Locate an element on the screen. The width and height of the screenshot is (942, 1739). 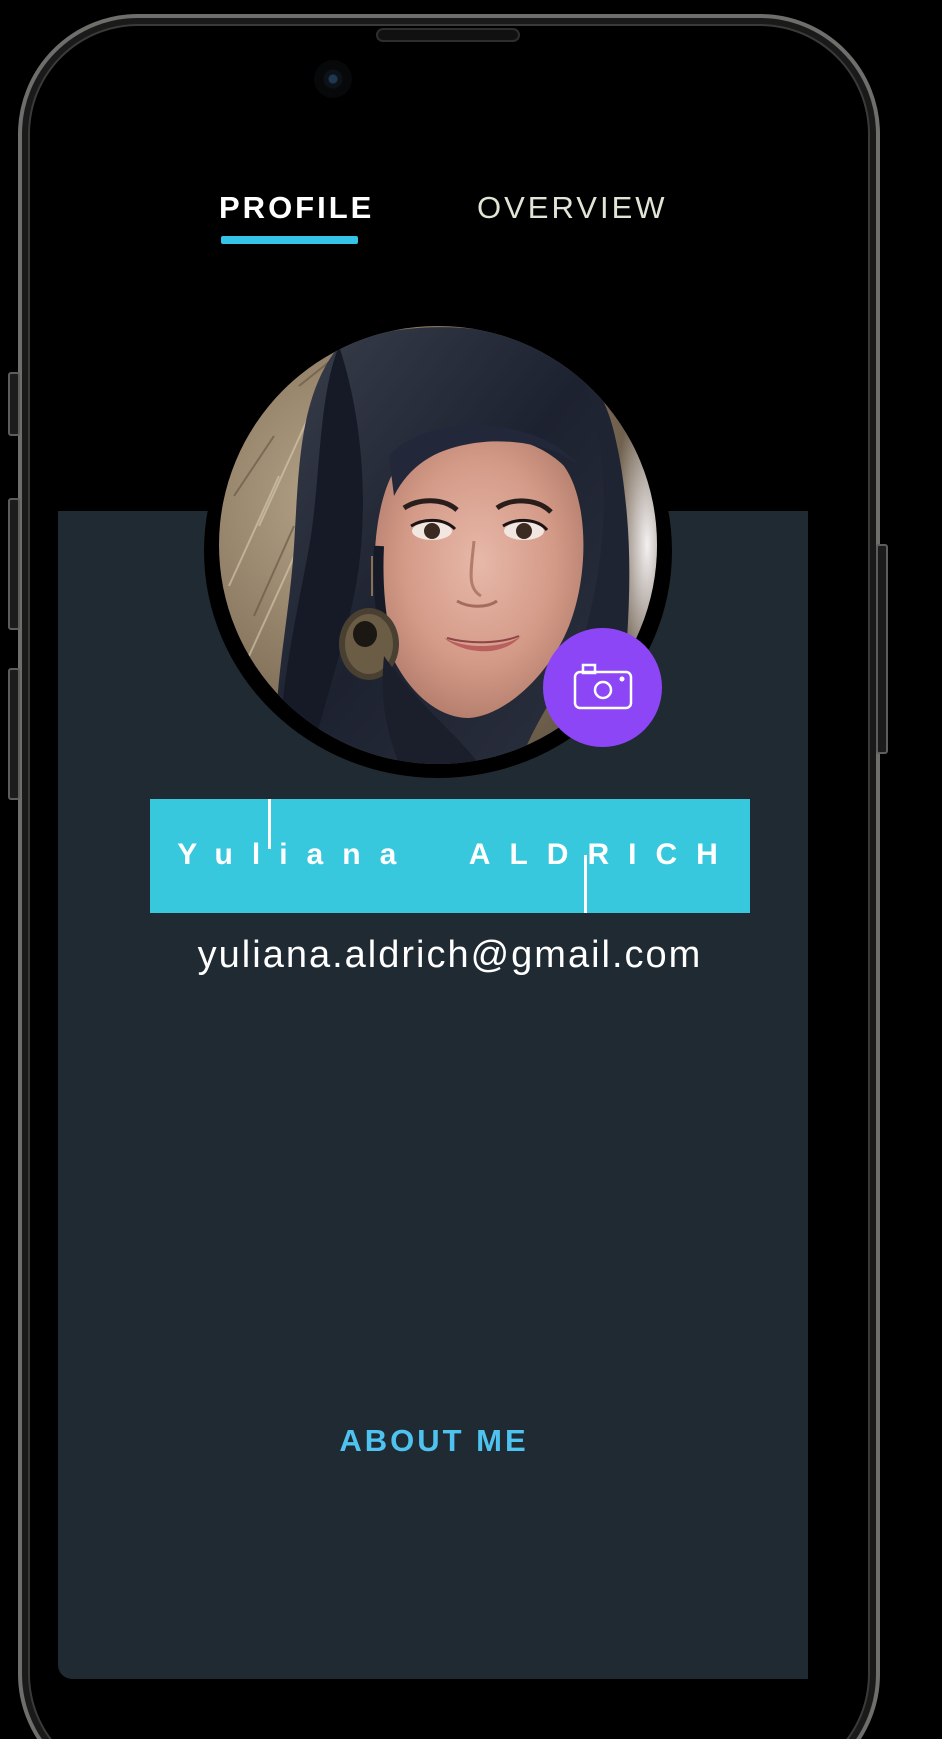
volume-down-button is located at coordinates (14, 734).